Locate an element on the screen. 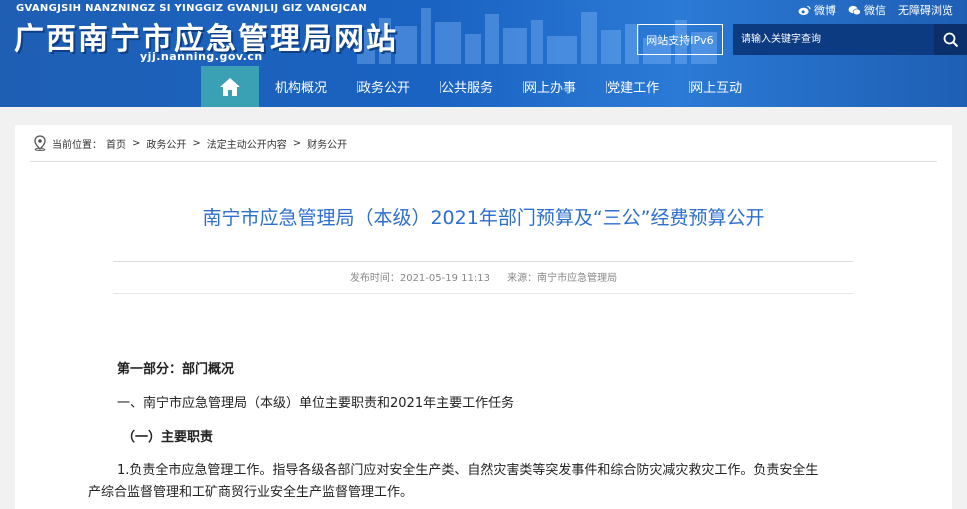 The height and width of the screenshot is (509, 967). title-divider is located at coordinates (483, 261).